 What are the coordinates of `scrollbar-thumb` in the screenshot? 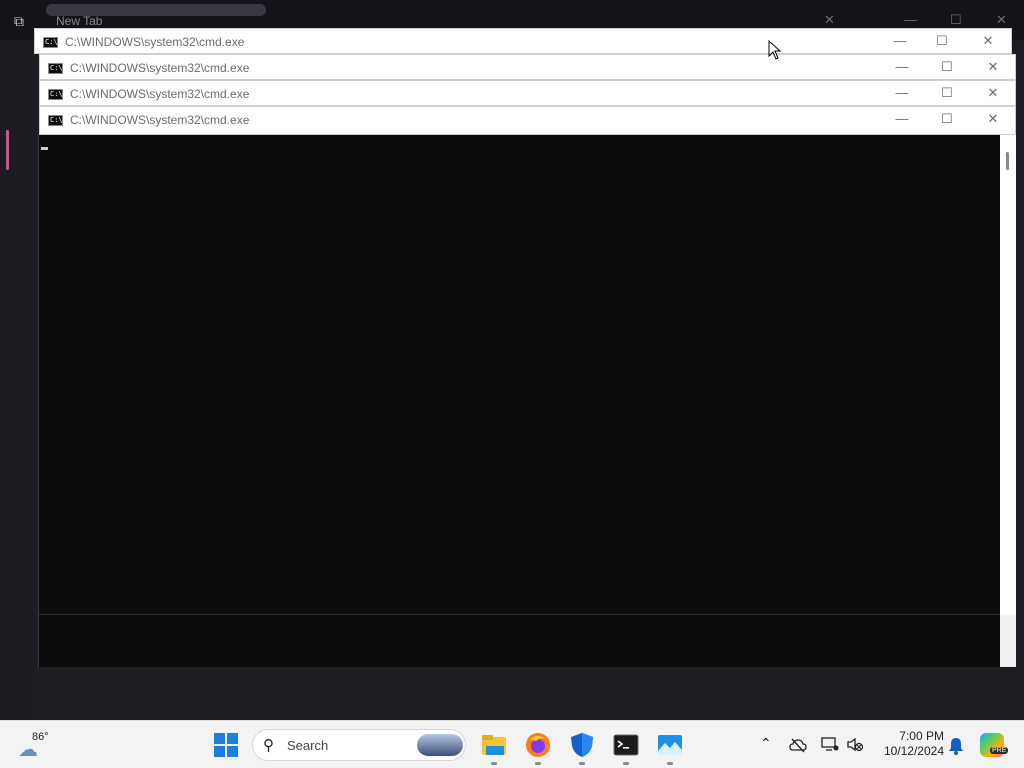 It's located at (1007, 161).